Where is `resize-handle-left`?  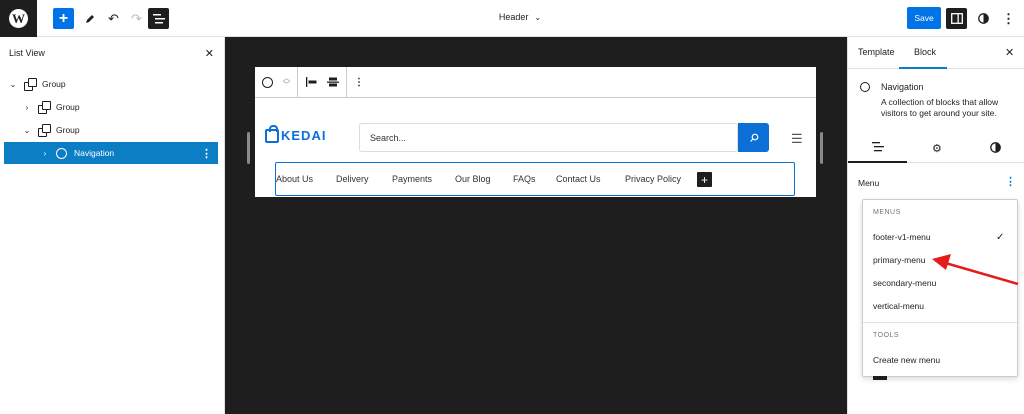 resize-handle-left is located at coordinates (248, 148).